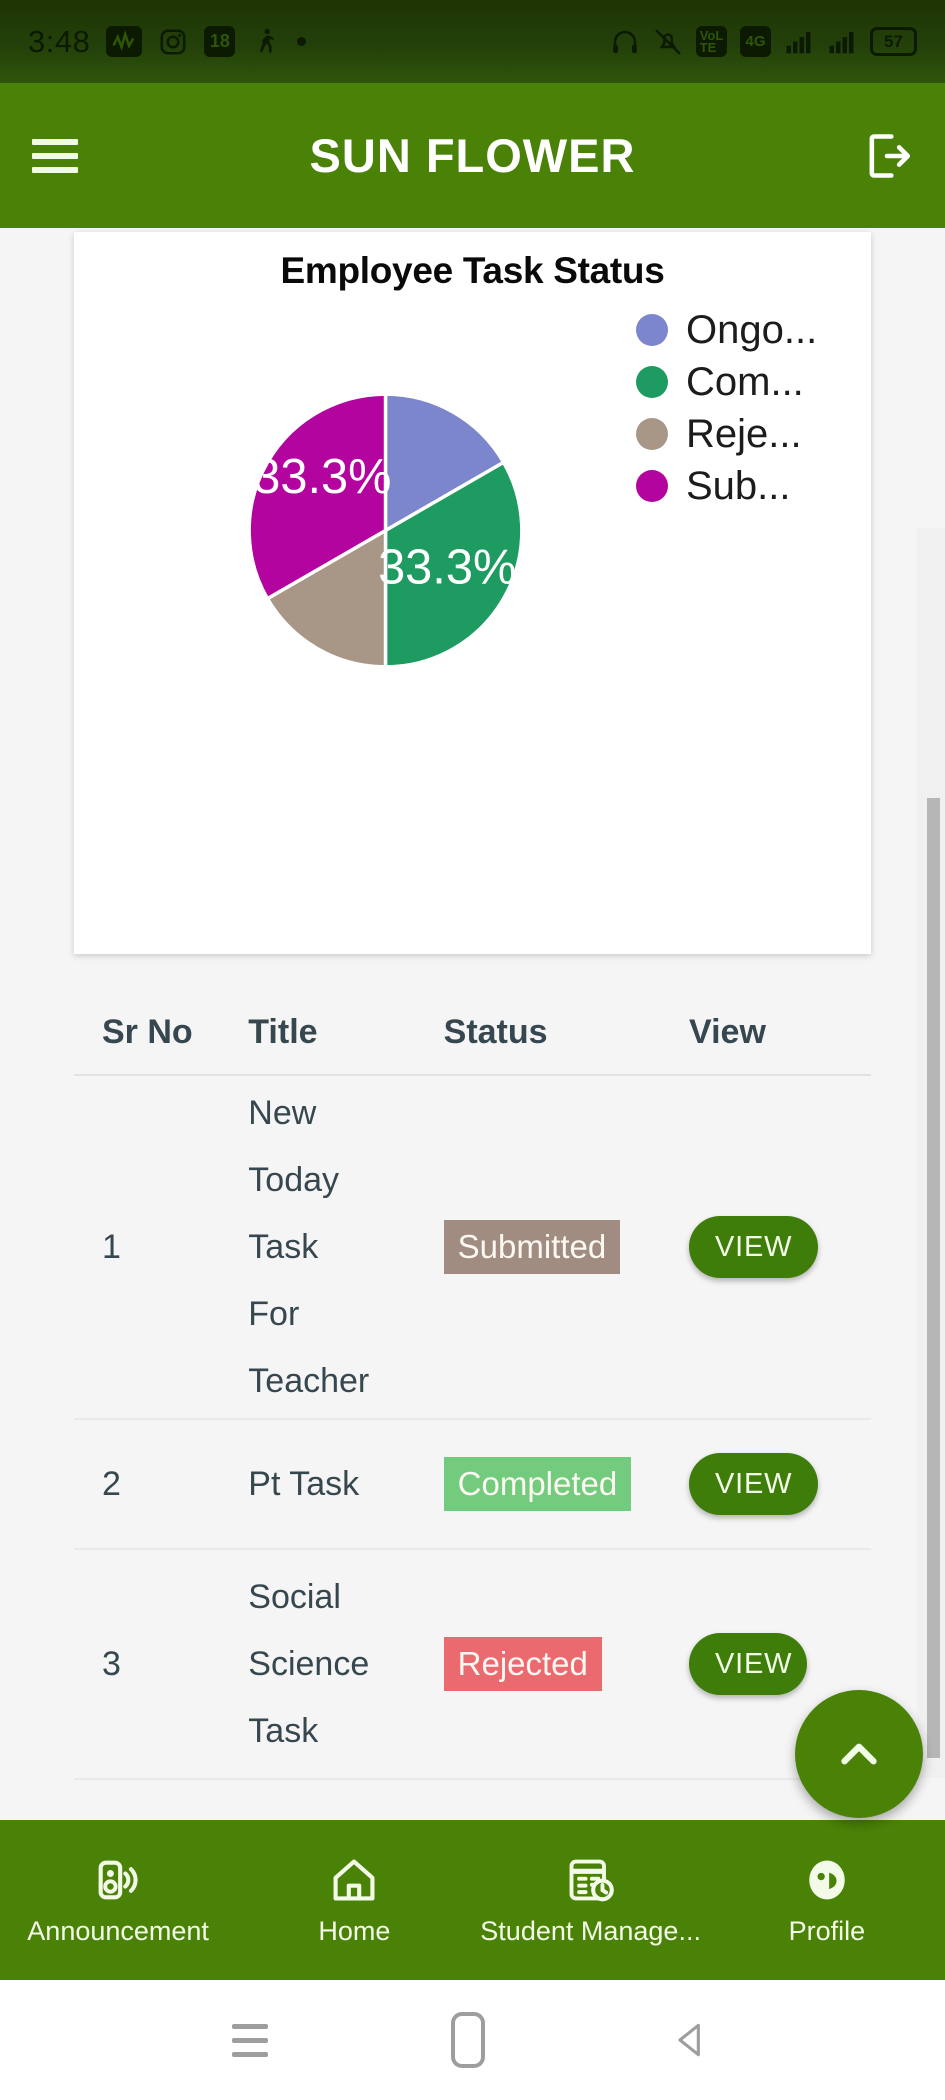 The height and width of the screenshot is (2100, 945). Describe the element at coordinates (522, 1664) in the screenshot. I see `status-badge: Rejected` at that location.